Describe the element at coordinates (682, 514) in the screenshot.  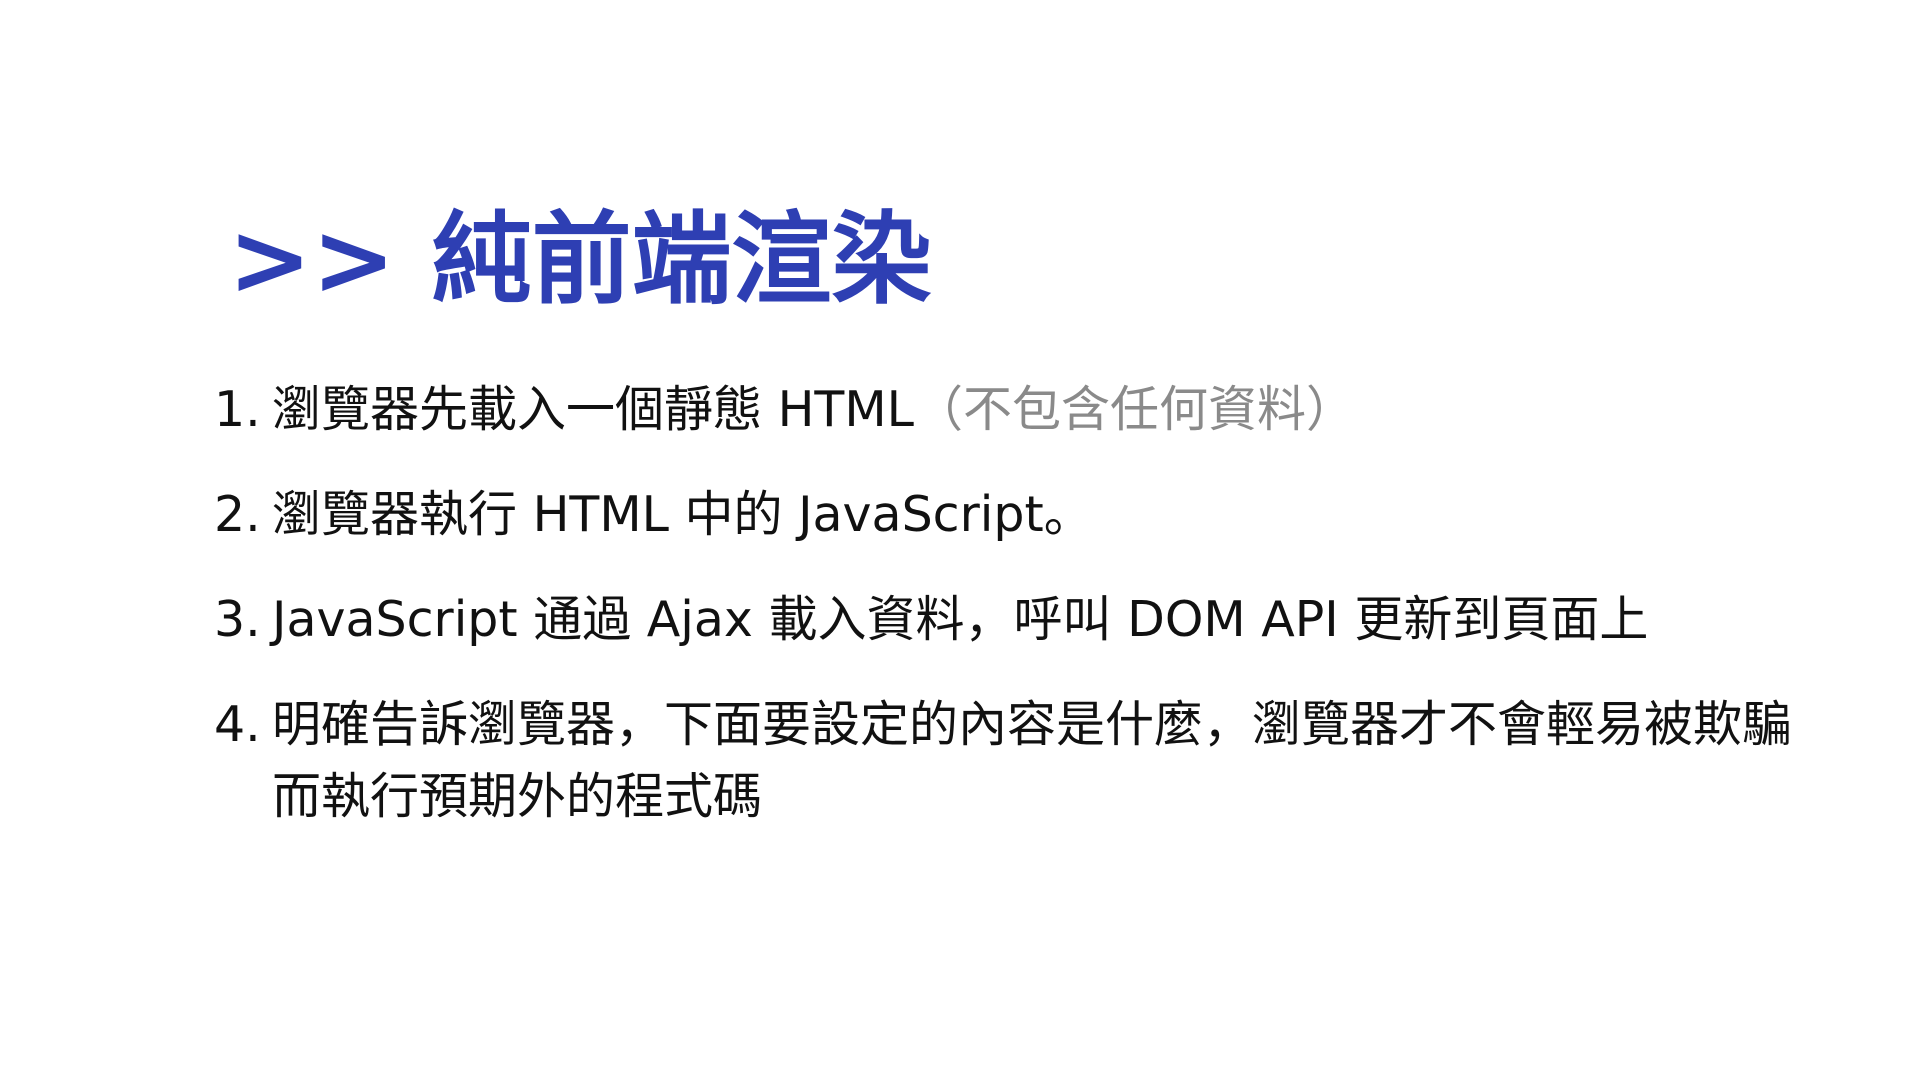
I see `list-text: 瀏覽器執行 HTML 中的 JavaScript。` at that location.